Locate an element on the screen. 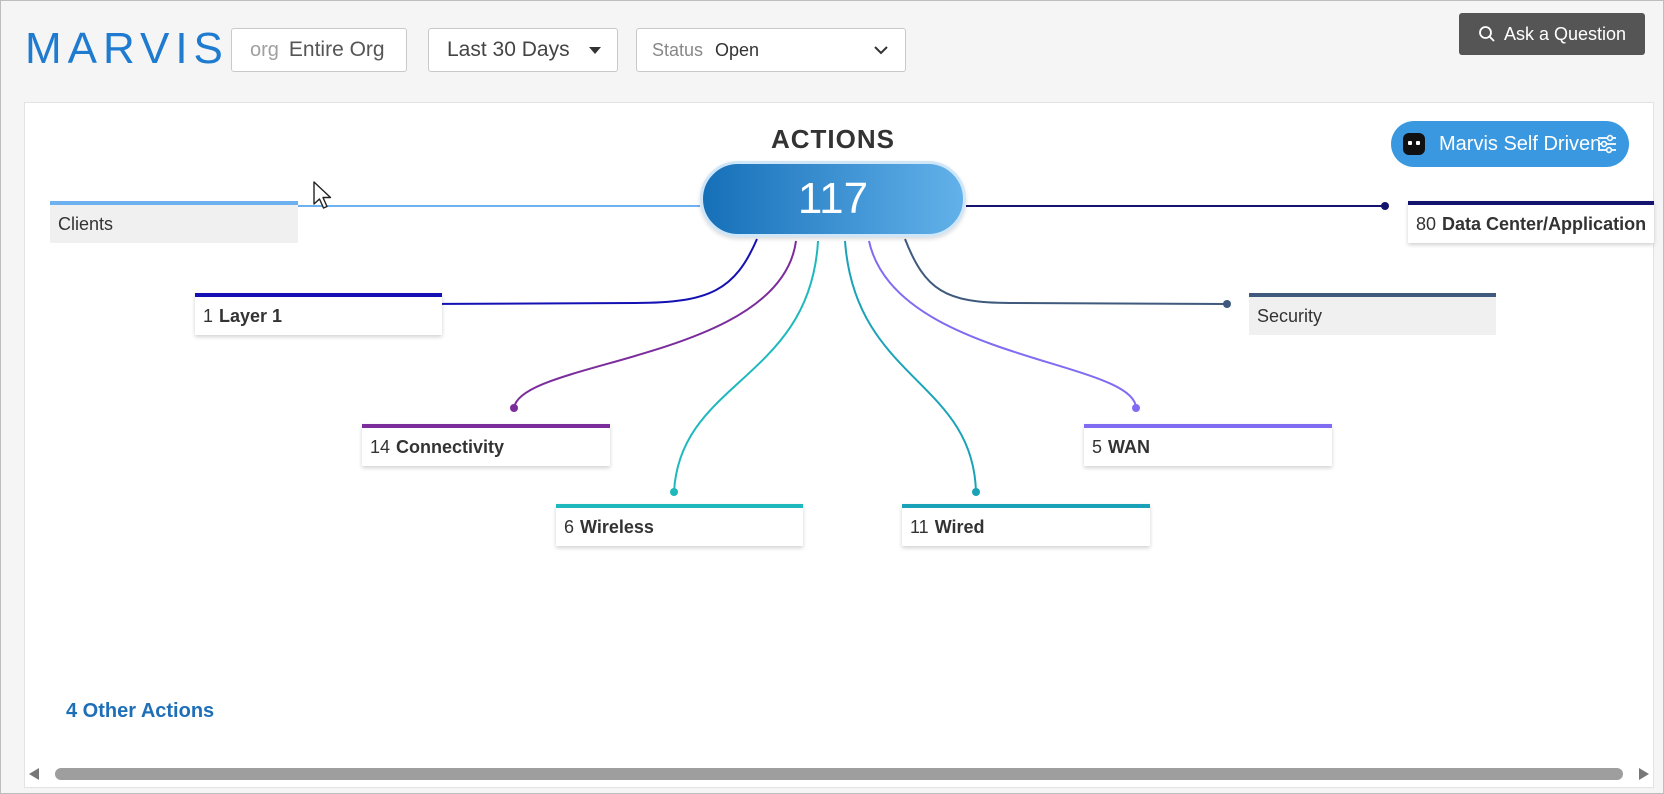 The image size is (1664, 794). horizontal-scrollbar is located at coordinates (839, 774).